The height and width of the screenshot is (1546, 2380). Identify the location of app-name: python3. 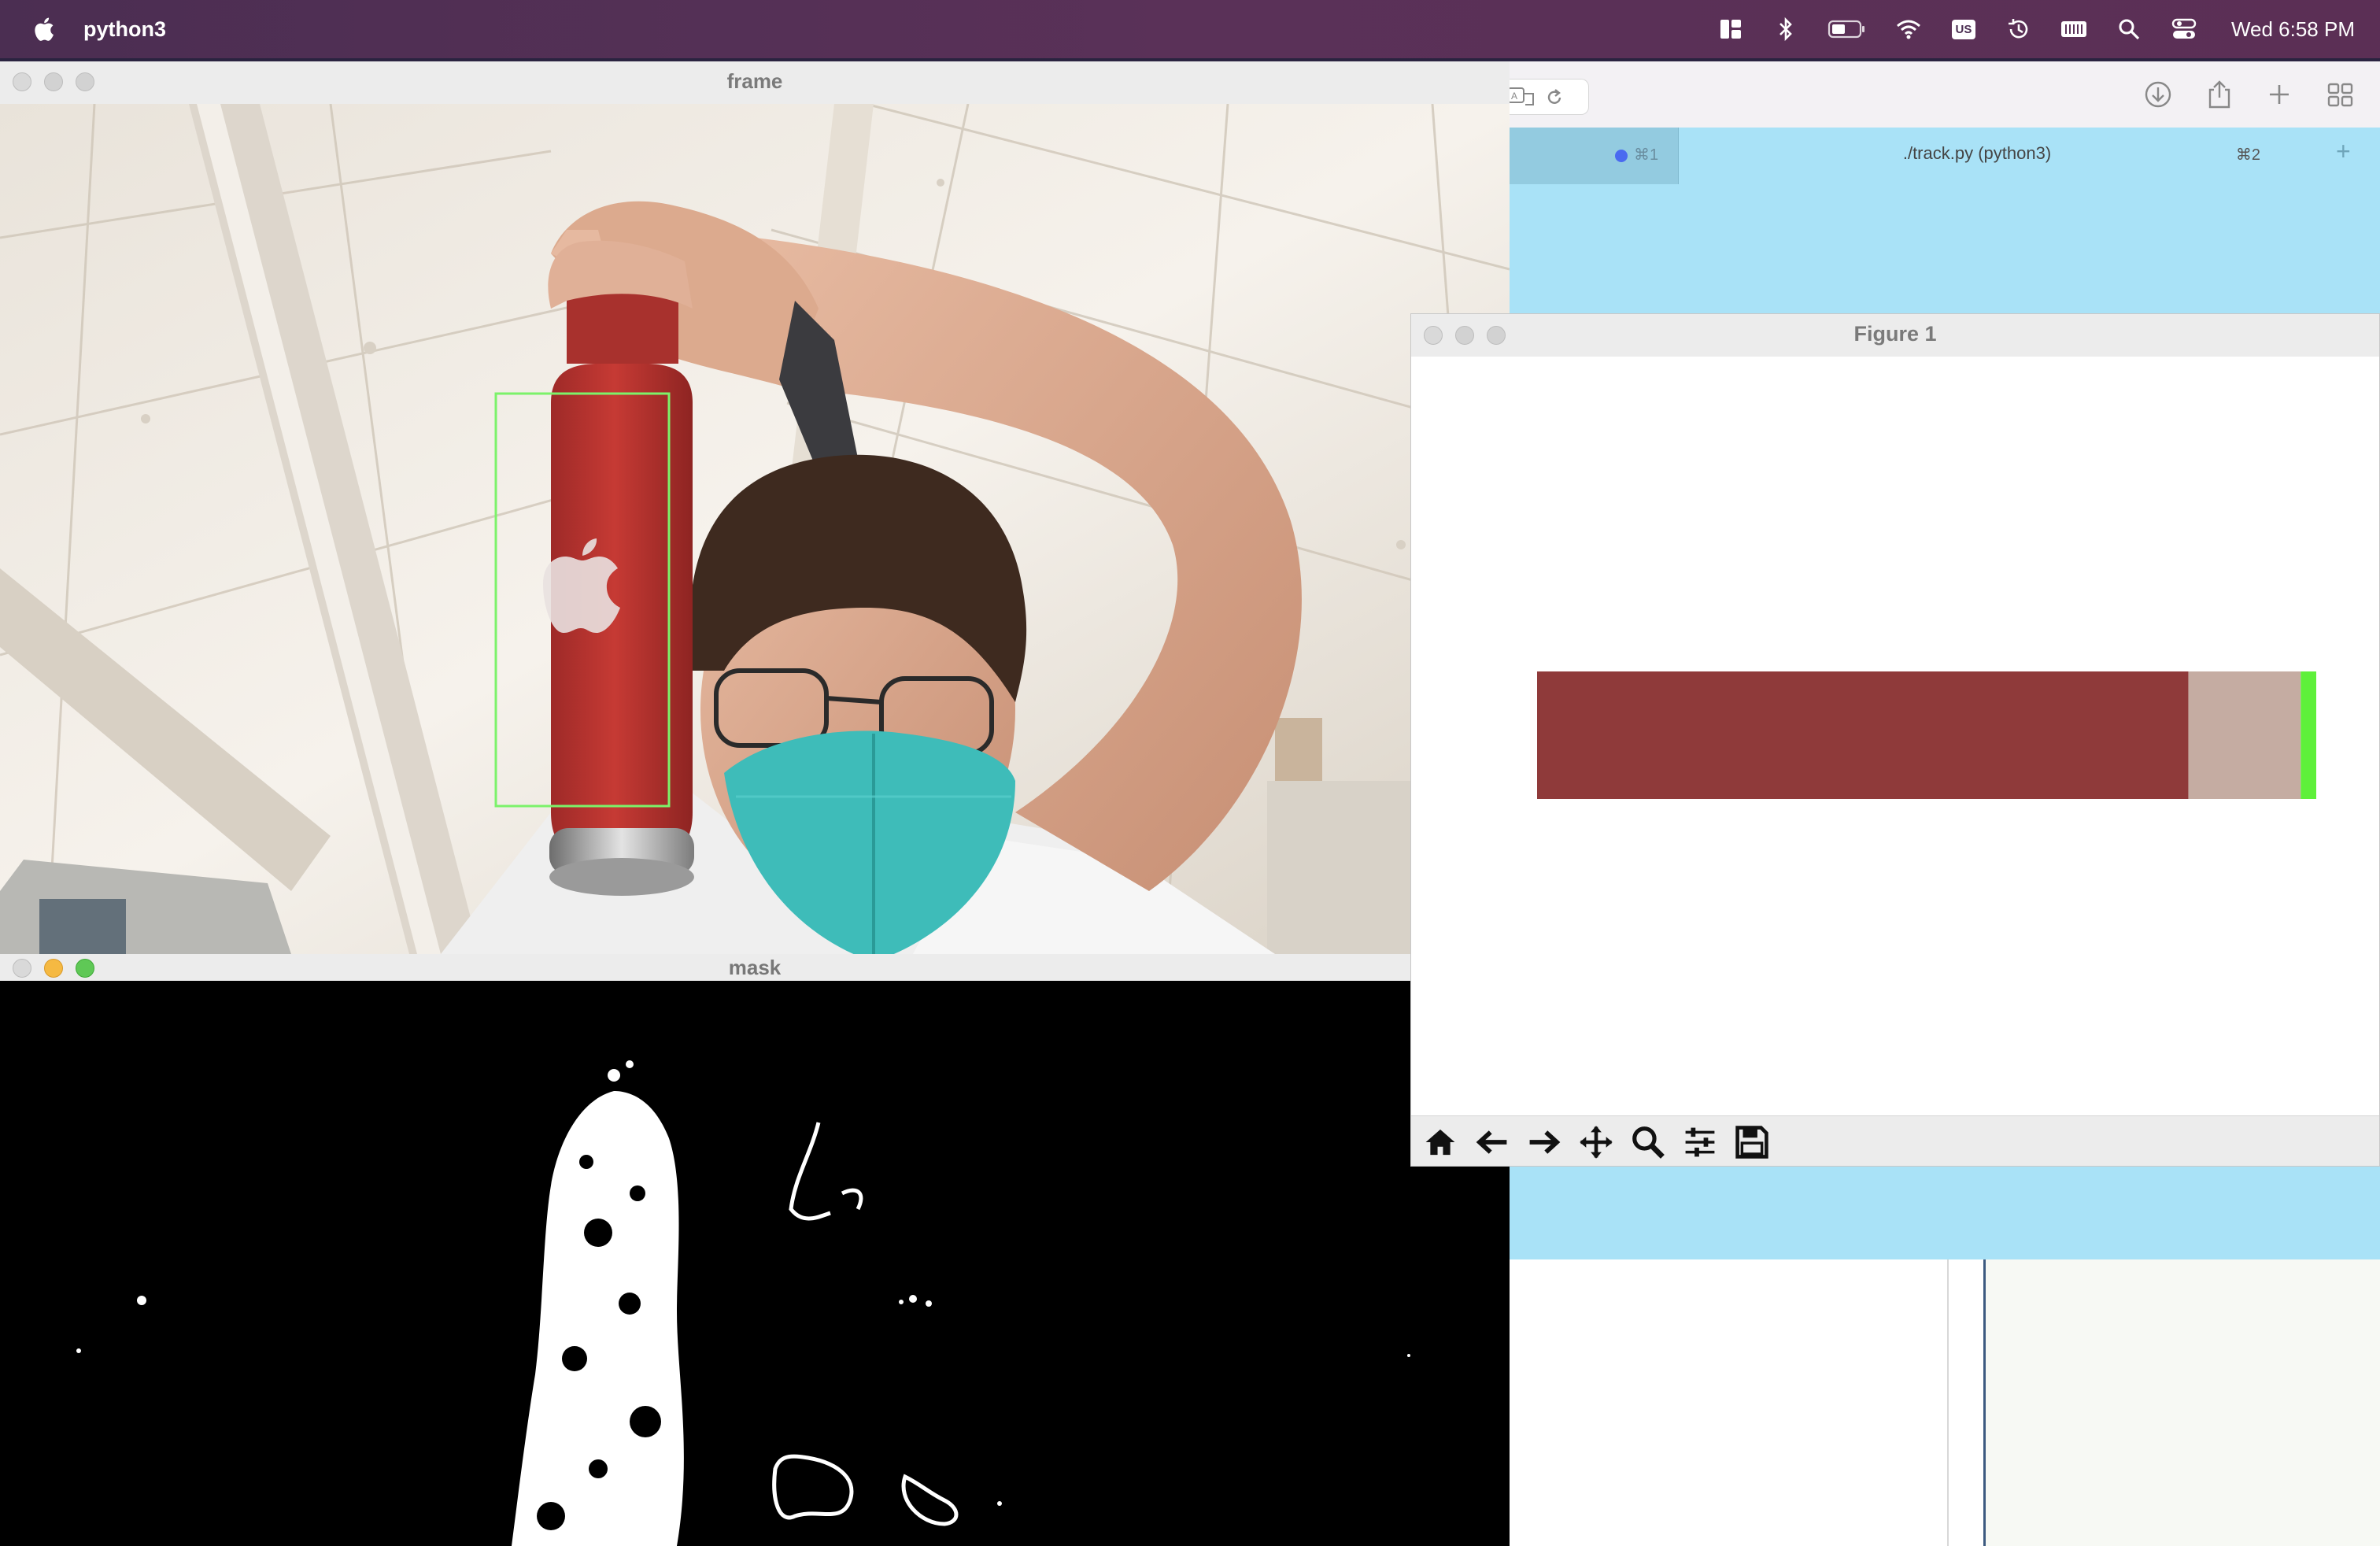
(125, 29).